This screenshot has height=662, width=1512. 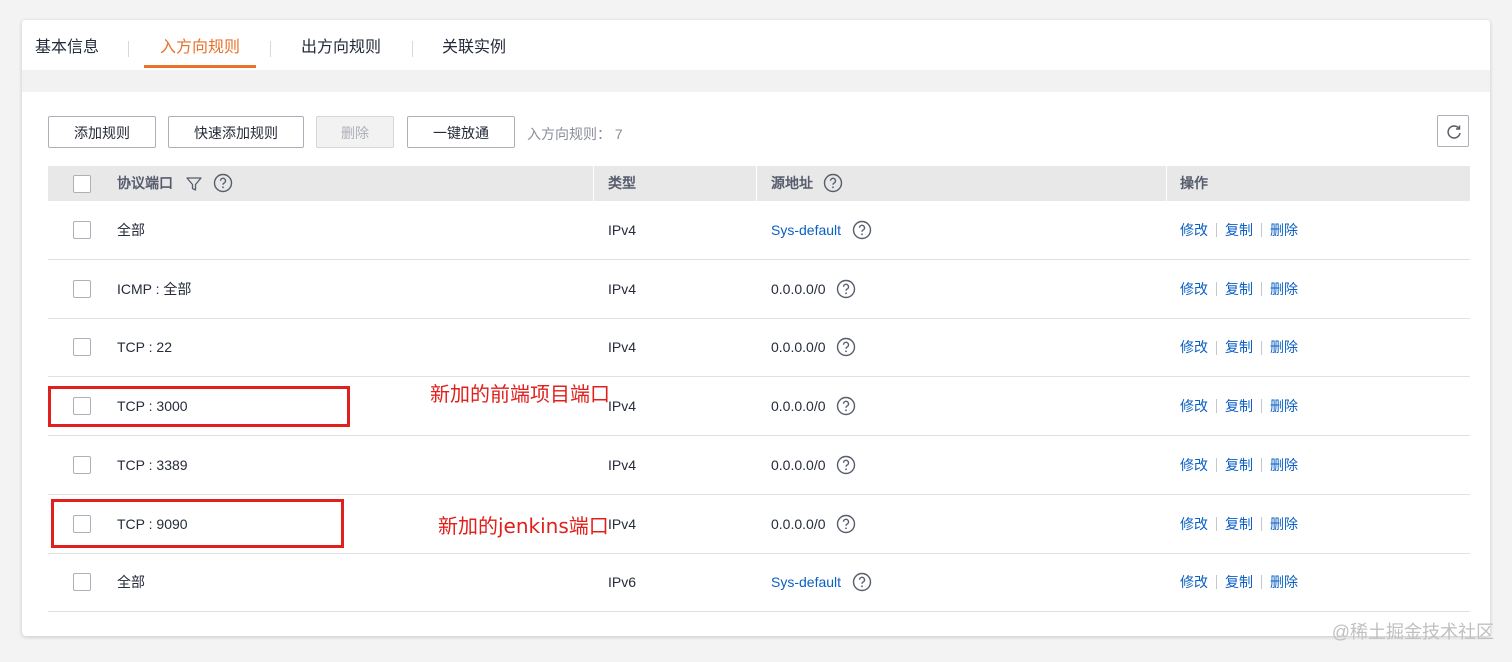 What do you see at coordinates (67, 44) in the screenshot?
I see `tab-basic-info: 基本信息` at bounding box center [67, 44].